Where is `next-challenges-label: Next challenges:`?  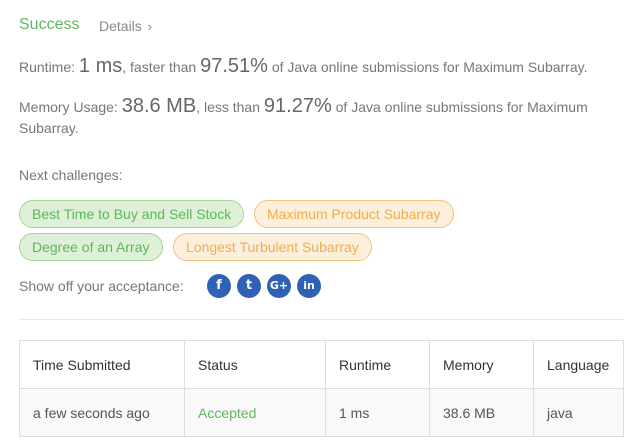 next-challenges-label: Next challenges: is located at coordinates (71, 175).